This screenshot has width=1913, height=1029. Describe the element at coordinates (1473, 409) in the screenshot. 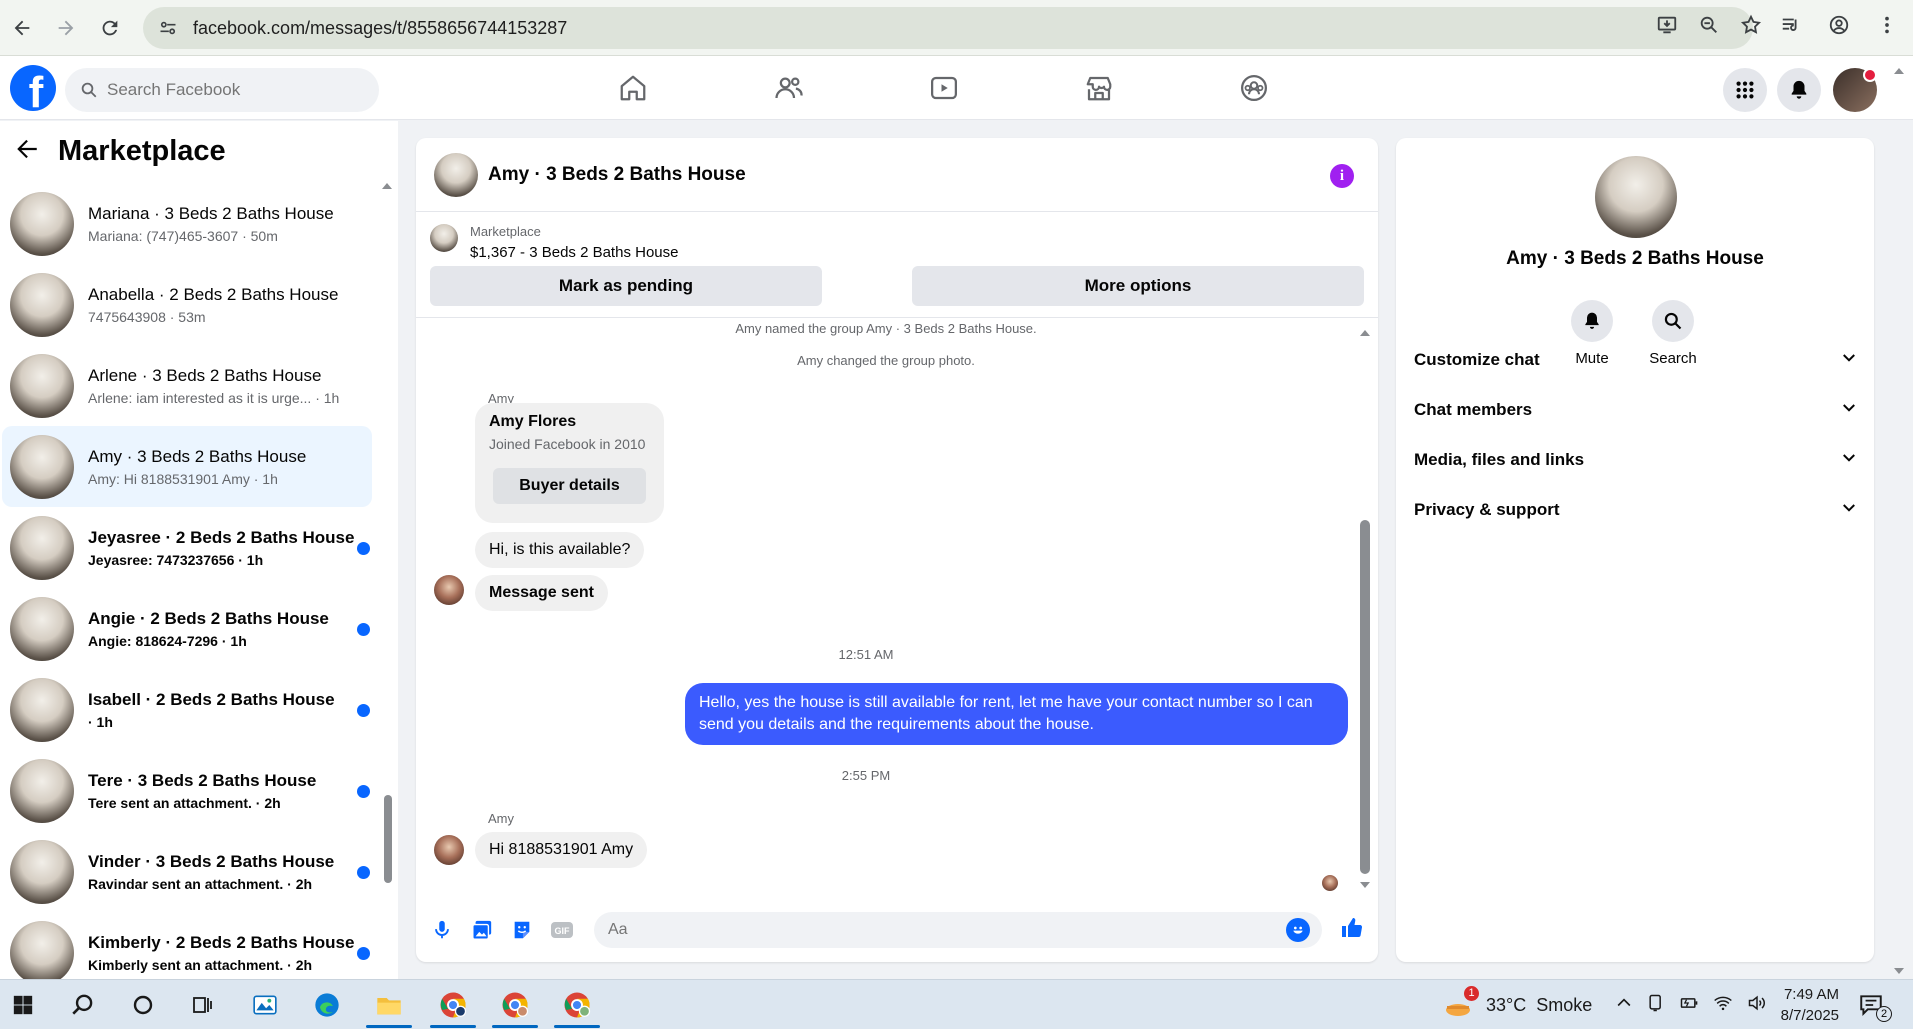

I see `info-section-label: Chat members` at that location.